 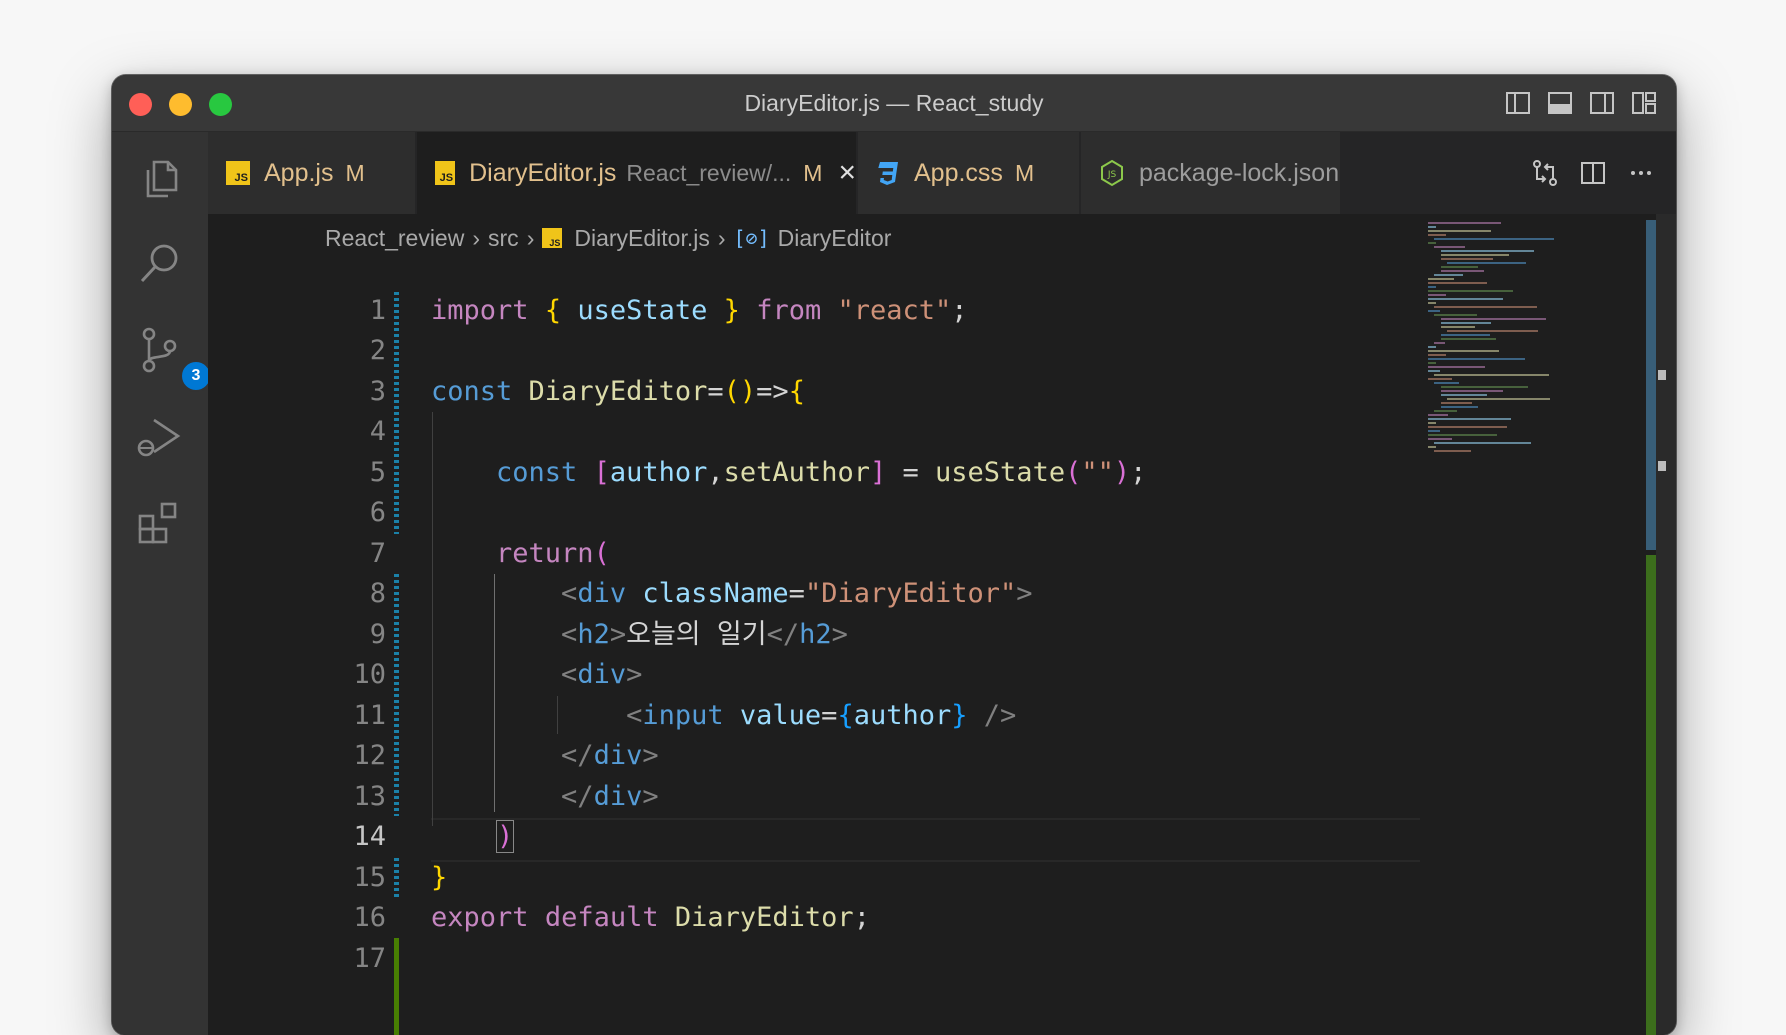 What do you see at coordinates (888, 173) in the screenshot?
I see `css-icon` at bounding box center [888, 173].